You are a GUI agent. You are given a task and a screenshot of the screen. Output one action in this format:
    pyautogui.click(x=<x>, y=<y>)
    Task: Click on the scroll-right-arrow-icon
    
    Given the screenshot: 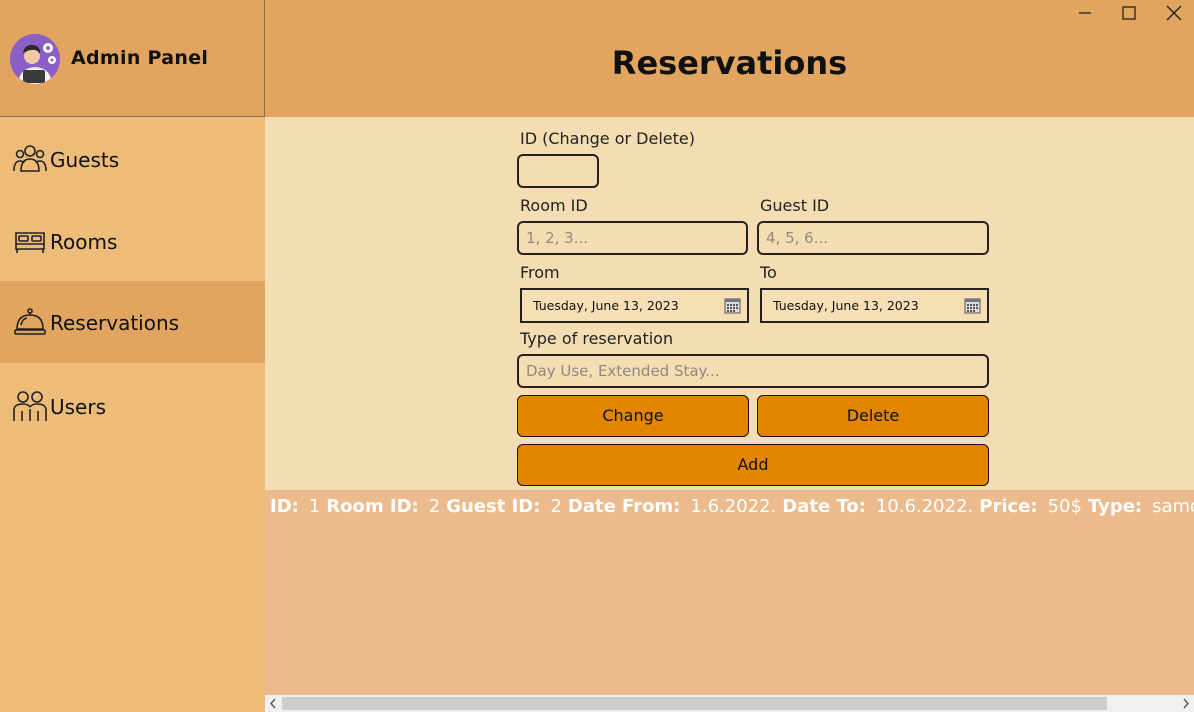 What is the action you would take?
    pyautogui.click(x=1185, y=703)
    